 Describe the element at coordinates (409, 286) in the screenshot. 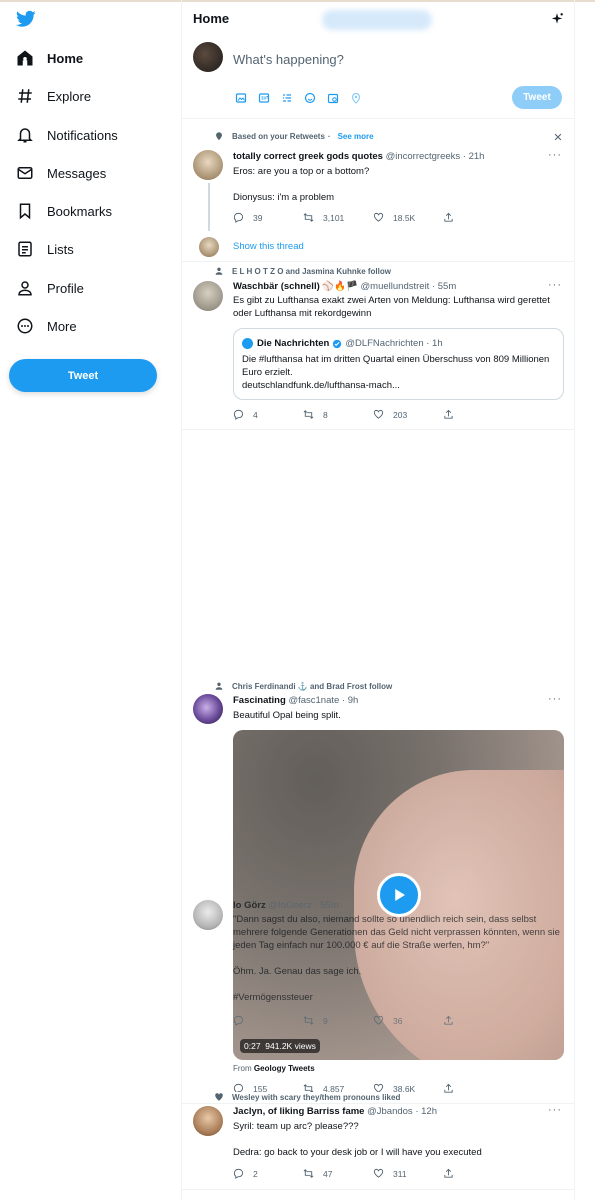

I see `author-handle: @muellundstreit · 55m` at that location.